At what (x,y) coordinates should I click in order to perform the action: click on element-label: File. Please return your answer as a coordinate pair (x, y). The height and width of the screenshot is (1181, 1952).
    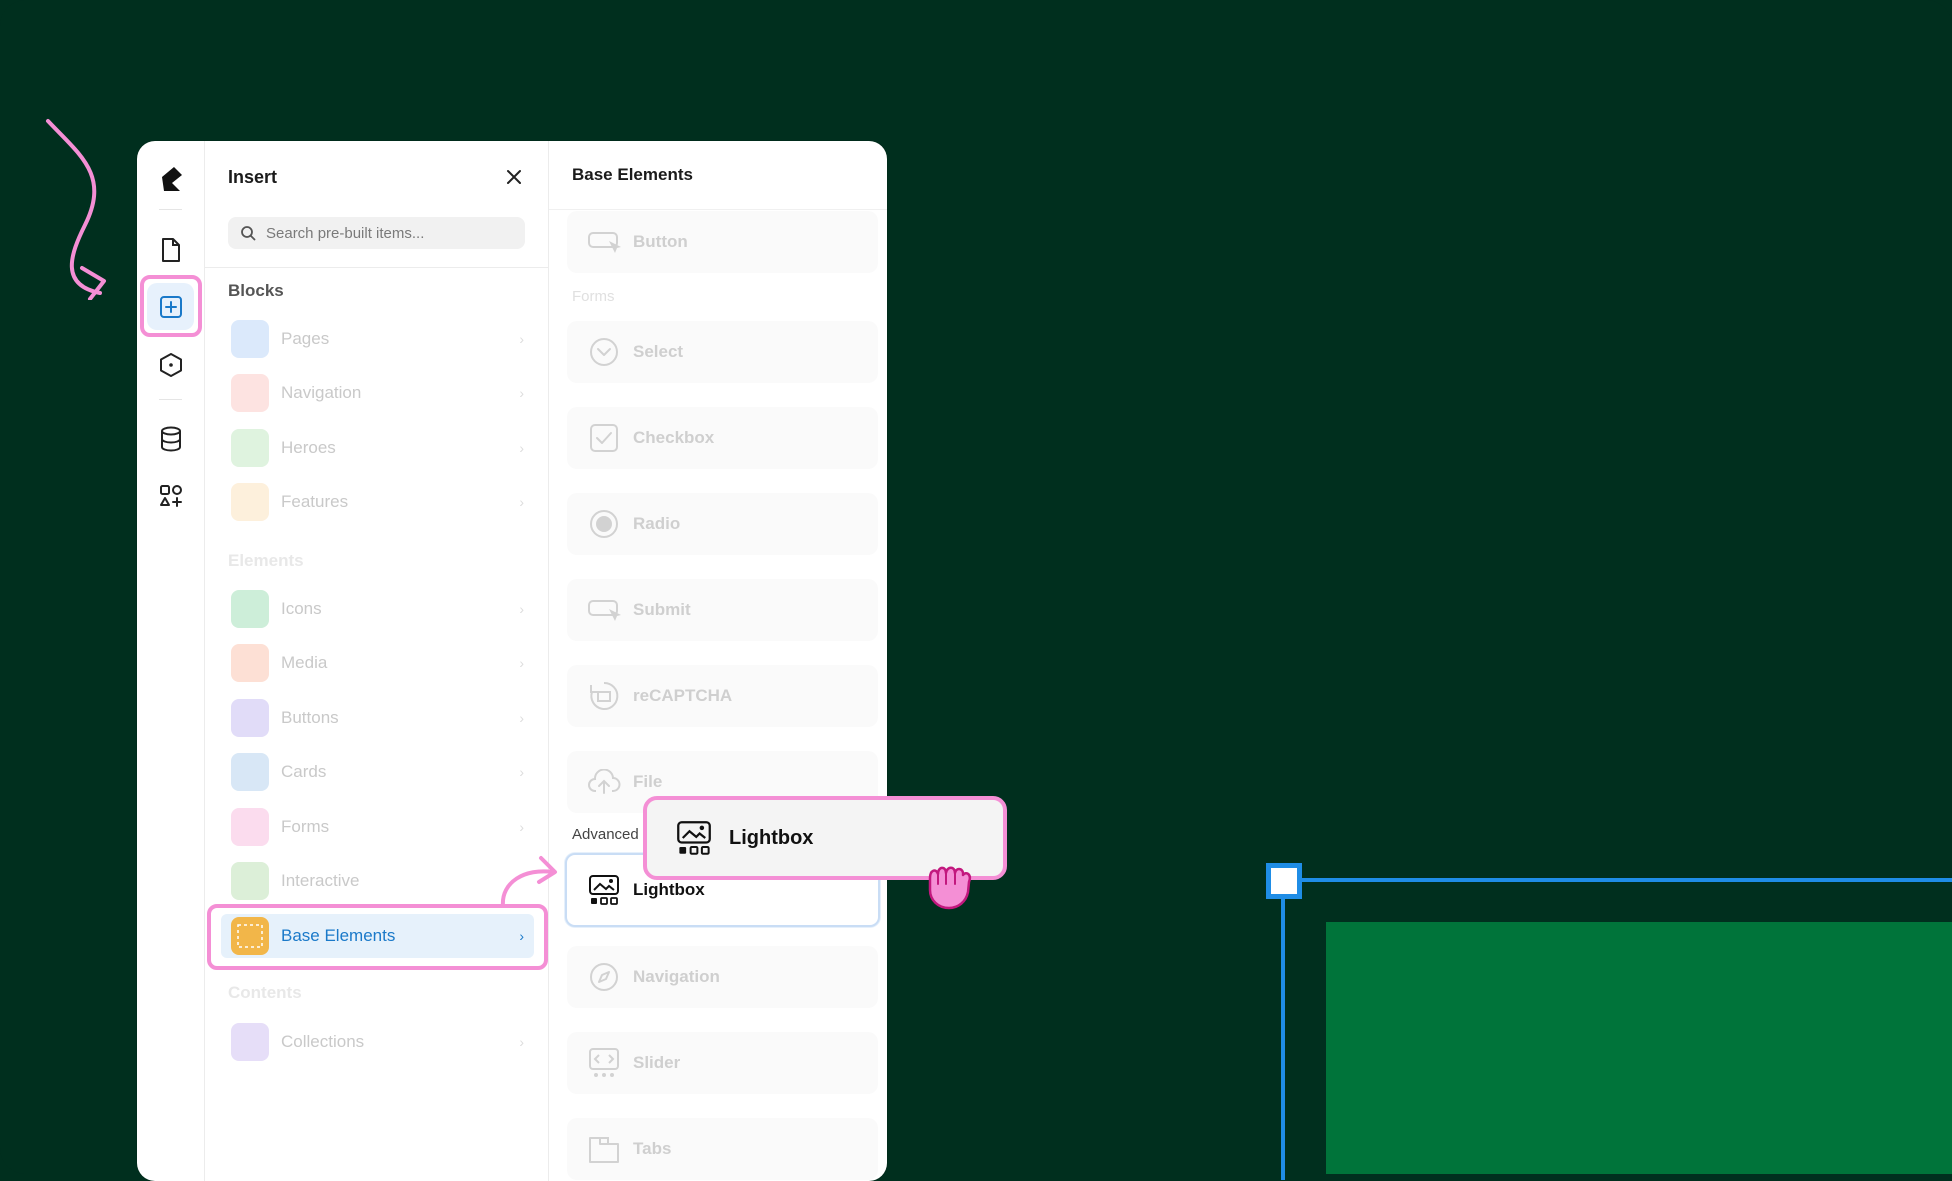
    Looking at the image, I should click on (648, 781).